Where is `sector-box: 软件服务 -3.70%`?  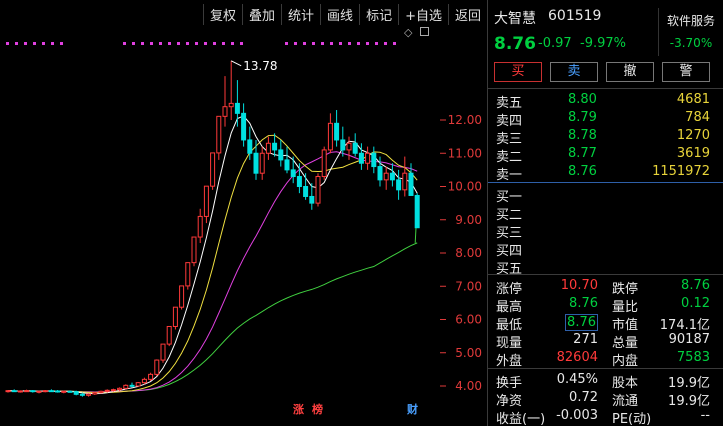
sector-box: 软件服务 -3.70% is located at coordinates (690, 32).